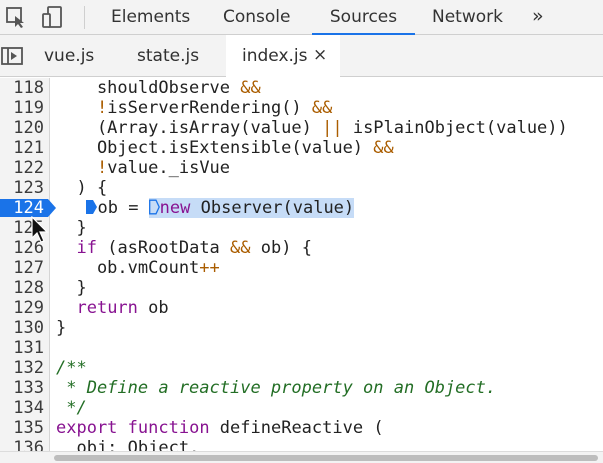 This screenshot has height=463, width=603. What do you see at coordinates (22, 408) in the screenshot?
I see `line-number: 134` at bounding box center [22, 408].